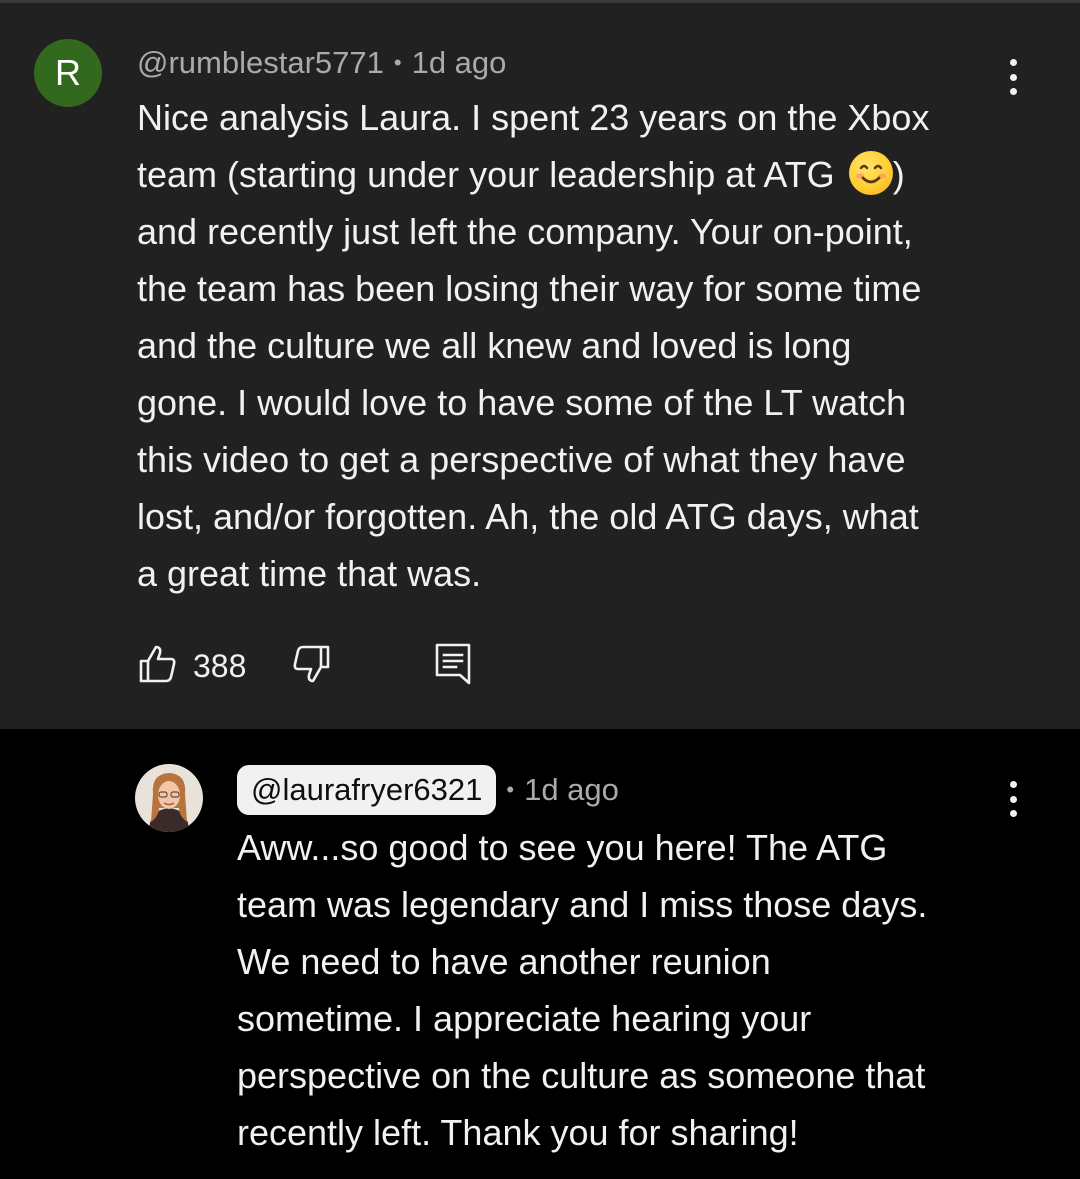  What do you see at coordinates (220, 665) in the screenshot?
I see `like-count: 388` at bounding box center [220, 665].